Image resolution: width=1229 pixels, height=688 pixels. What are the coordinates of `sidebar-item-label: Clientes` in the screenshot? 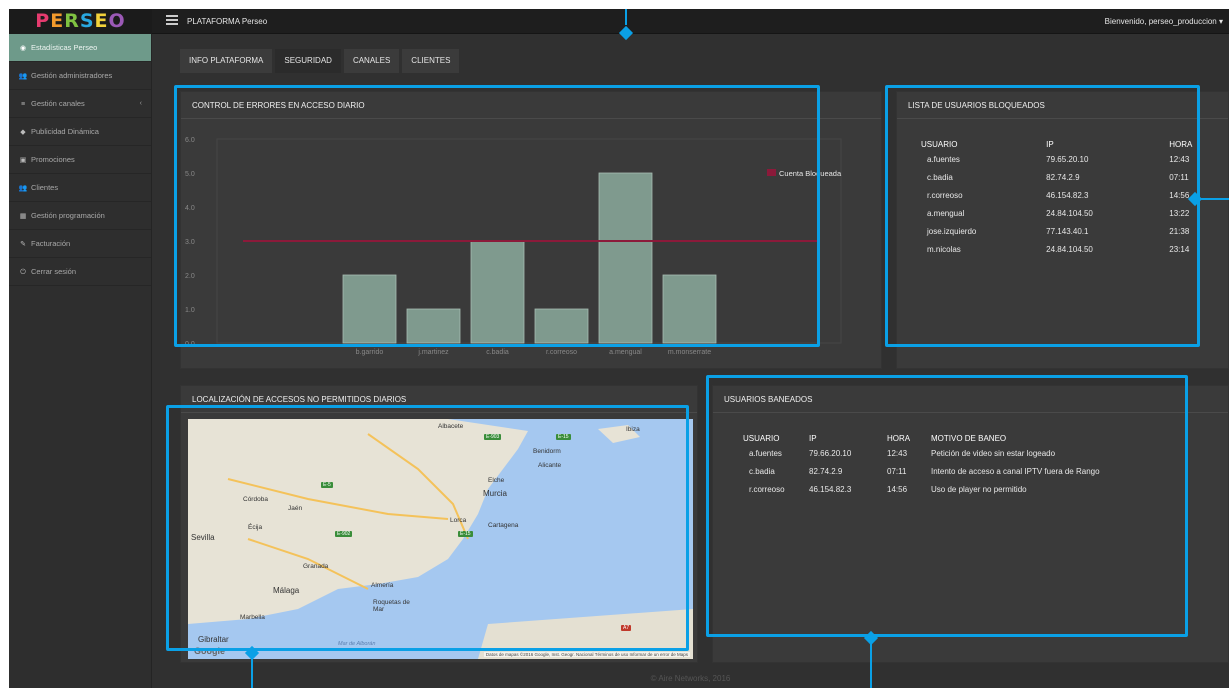 It's located at (45, 187).